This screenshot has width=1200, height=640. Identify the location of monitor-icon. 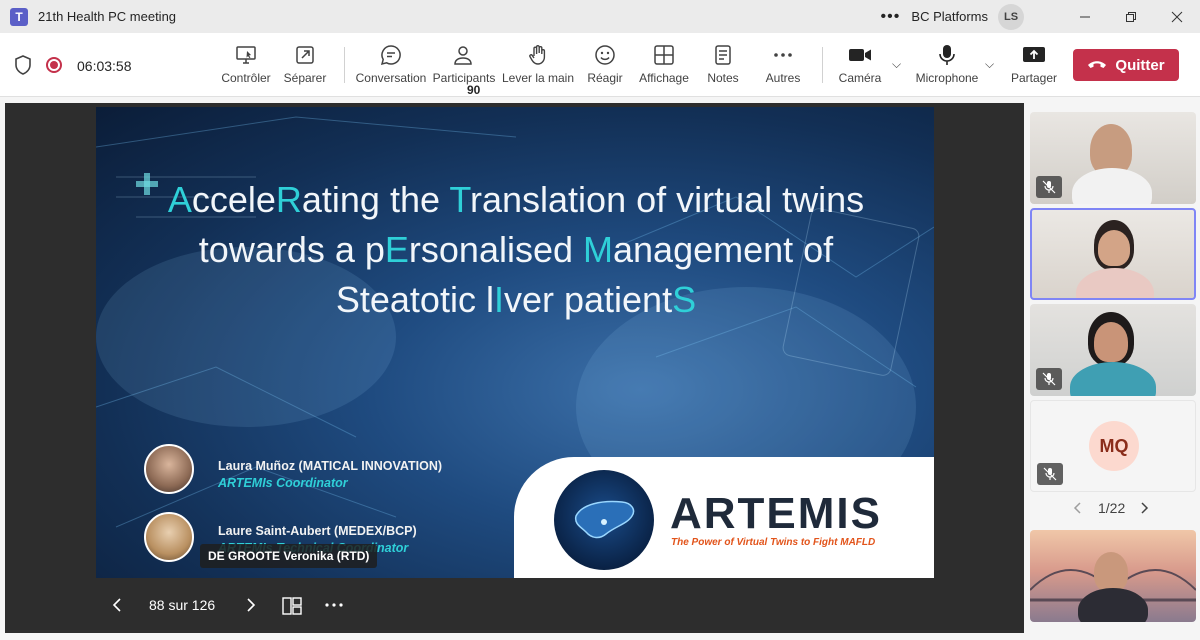
(246, 55).